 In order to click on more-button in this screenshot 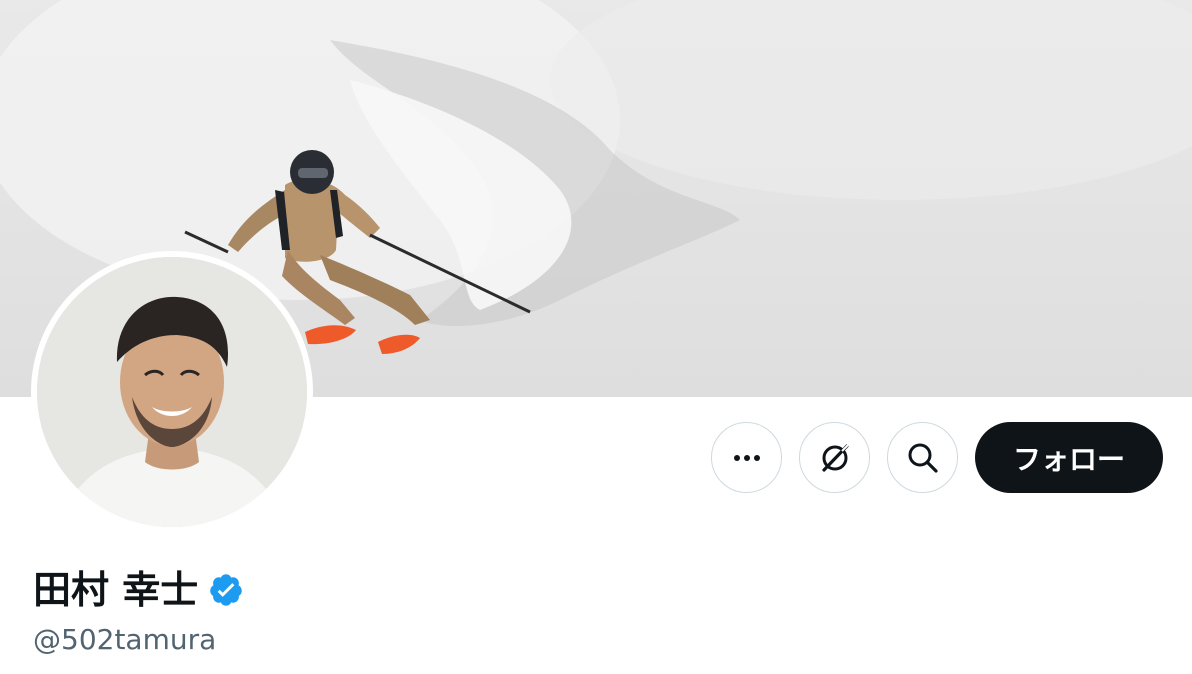, I will do `click(746, 457)`.